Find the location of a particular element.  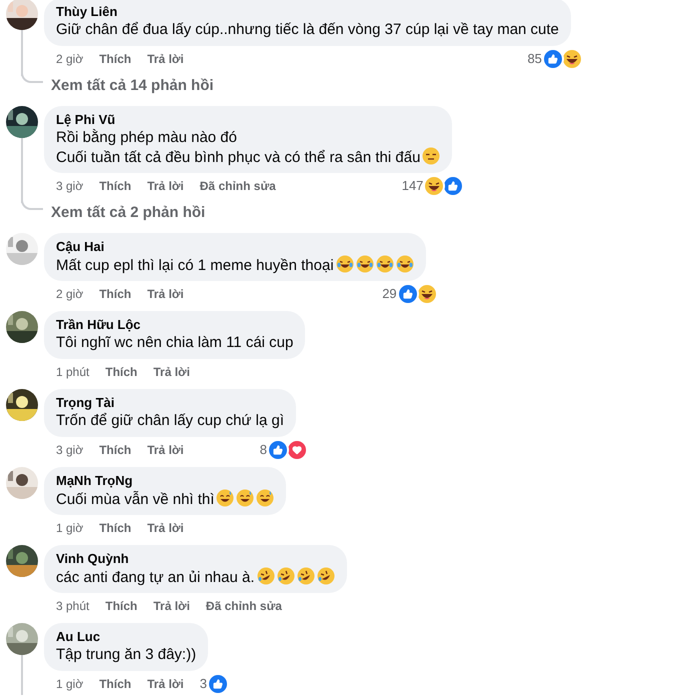

comment-text: Trốn để giữ chân lấy cup chứ lạ gì is located at coordinates (170, 420).